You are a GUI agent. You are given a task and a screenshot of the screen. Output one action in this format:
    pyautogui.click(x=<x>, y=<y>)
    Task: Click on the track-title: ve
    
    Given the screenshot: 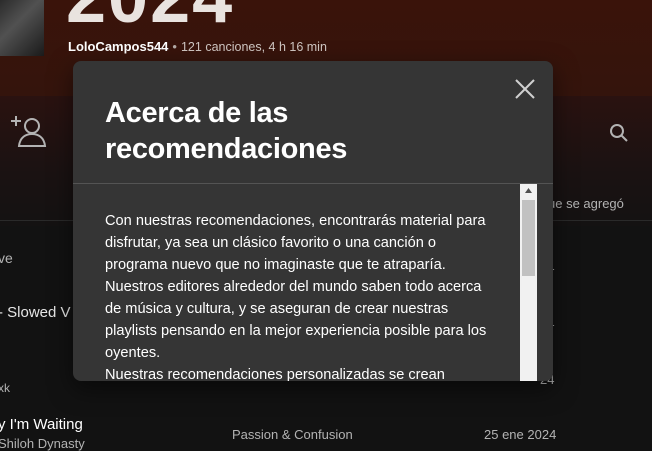 What is the action you would take?
    pyautogui.click(x=6, y=258)
    